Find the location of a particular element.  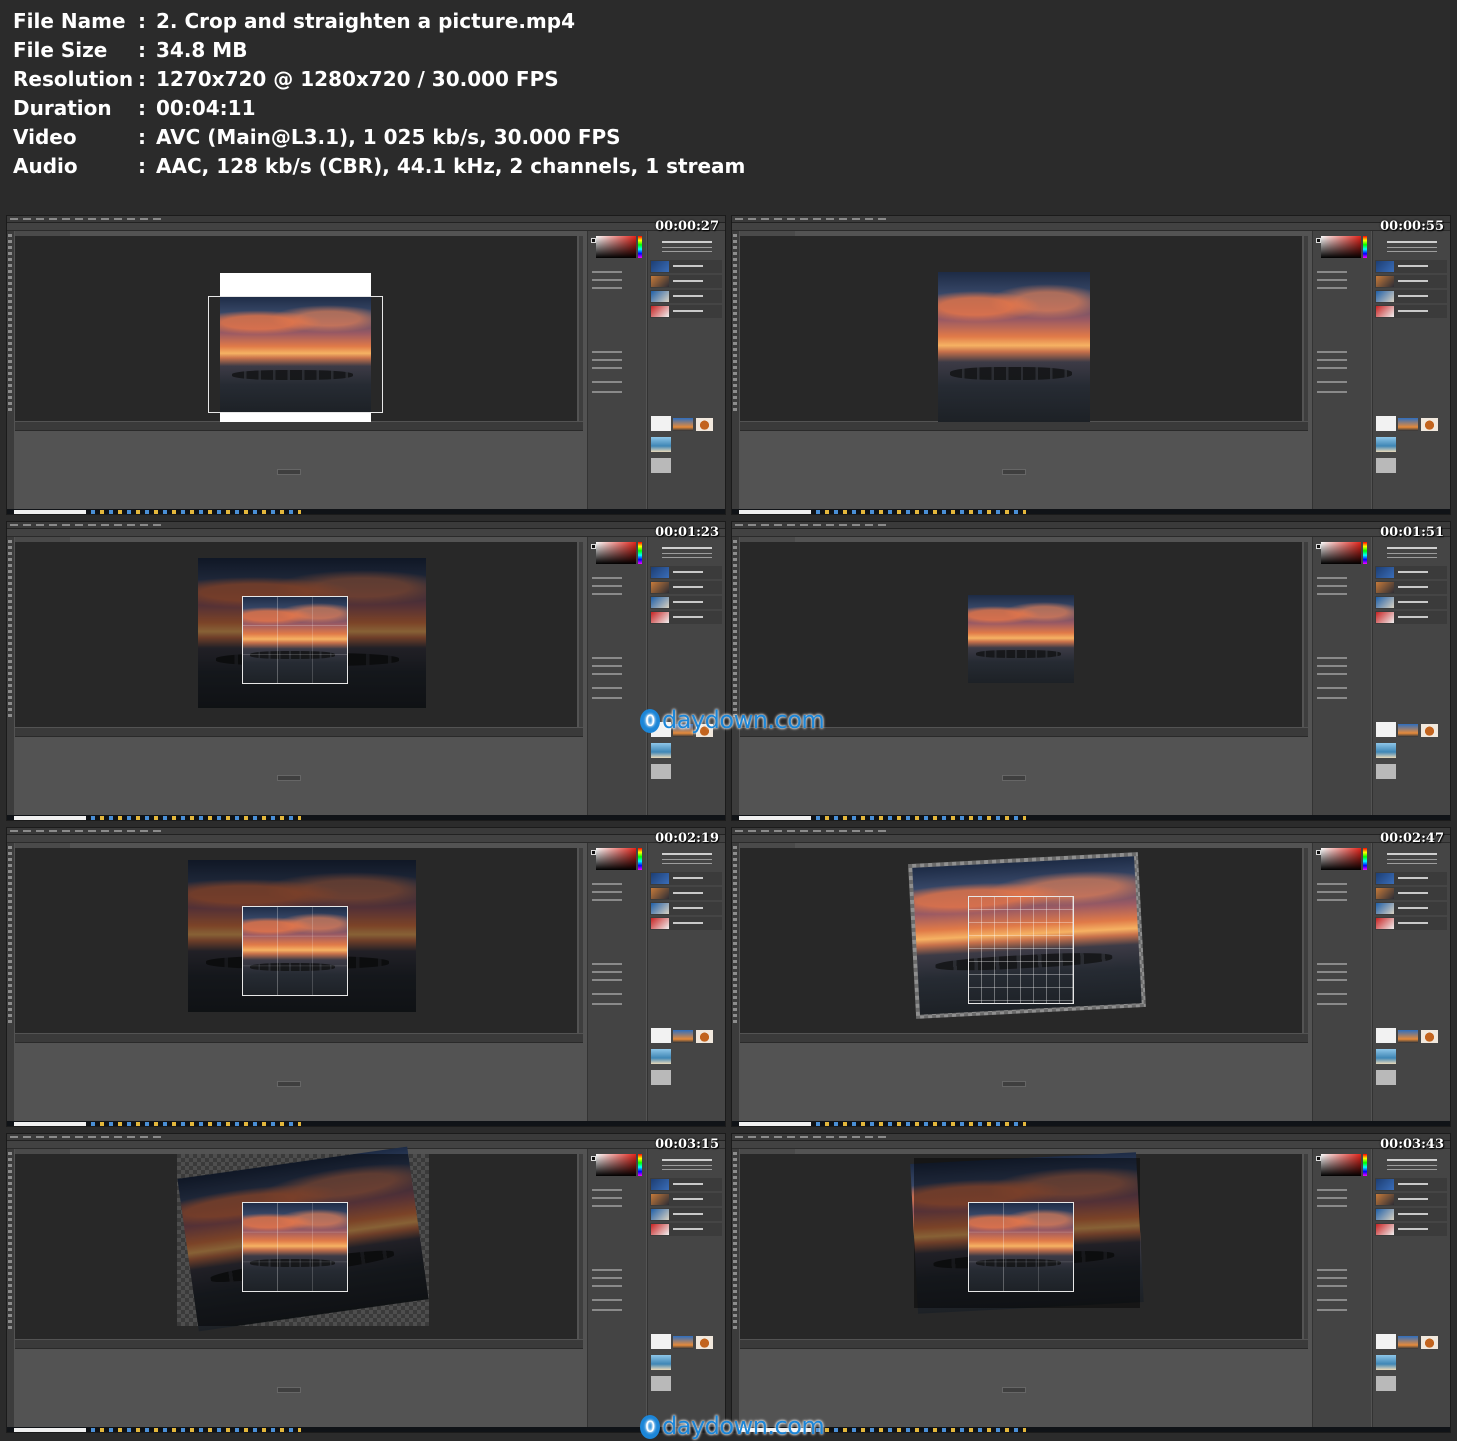

app-menu-bar is located at coordinates (1091, 525).